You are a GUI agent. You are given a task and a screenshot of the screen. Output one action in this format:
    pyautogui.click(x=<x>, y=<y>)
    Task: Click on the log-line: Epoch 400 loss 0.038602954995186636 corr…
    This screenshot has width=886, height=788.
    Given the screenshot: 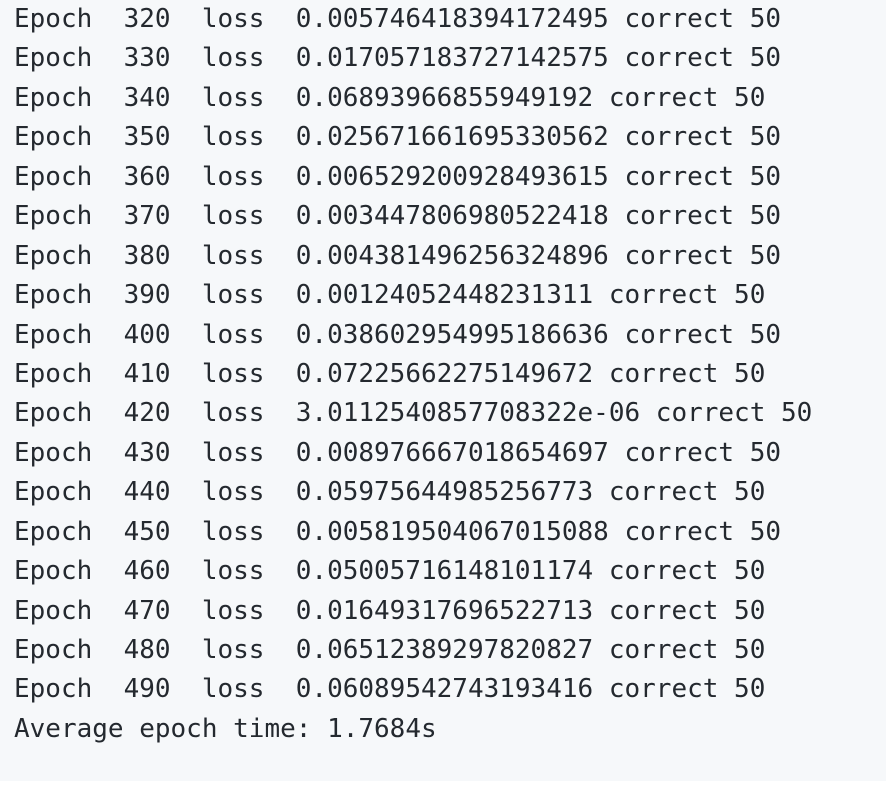 What is the action you would take?
    pyautogui.click(x=398, y=334)
    